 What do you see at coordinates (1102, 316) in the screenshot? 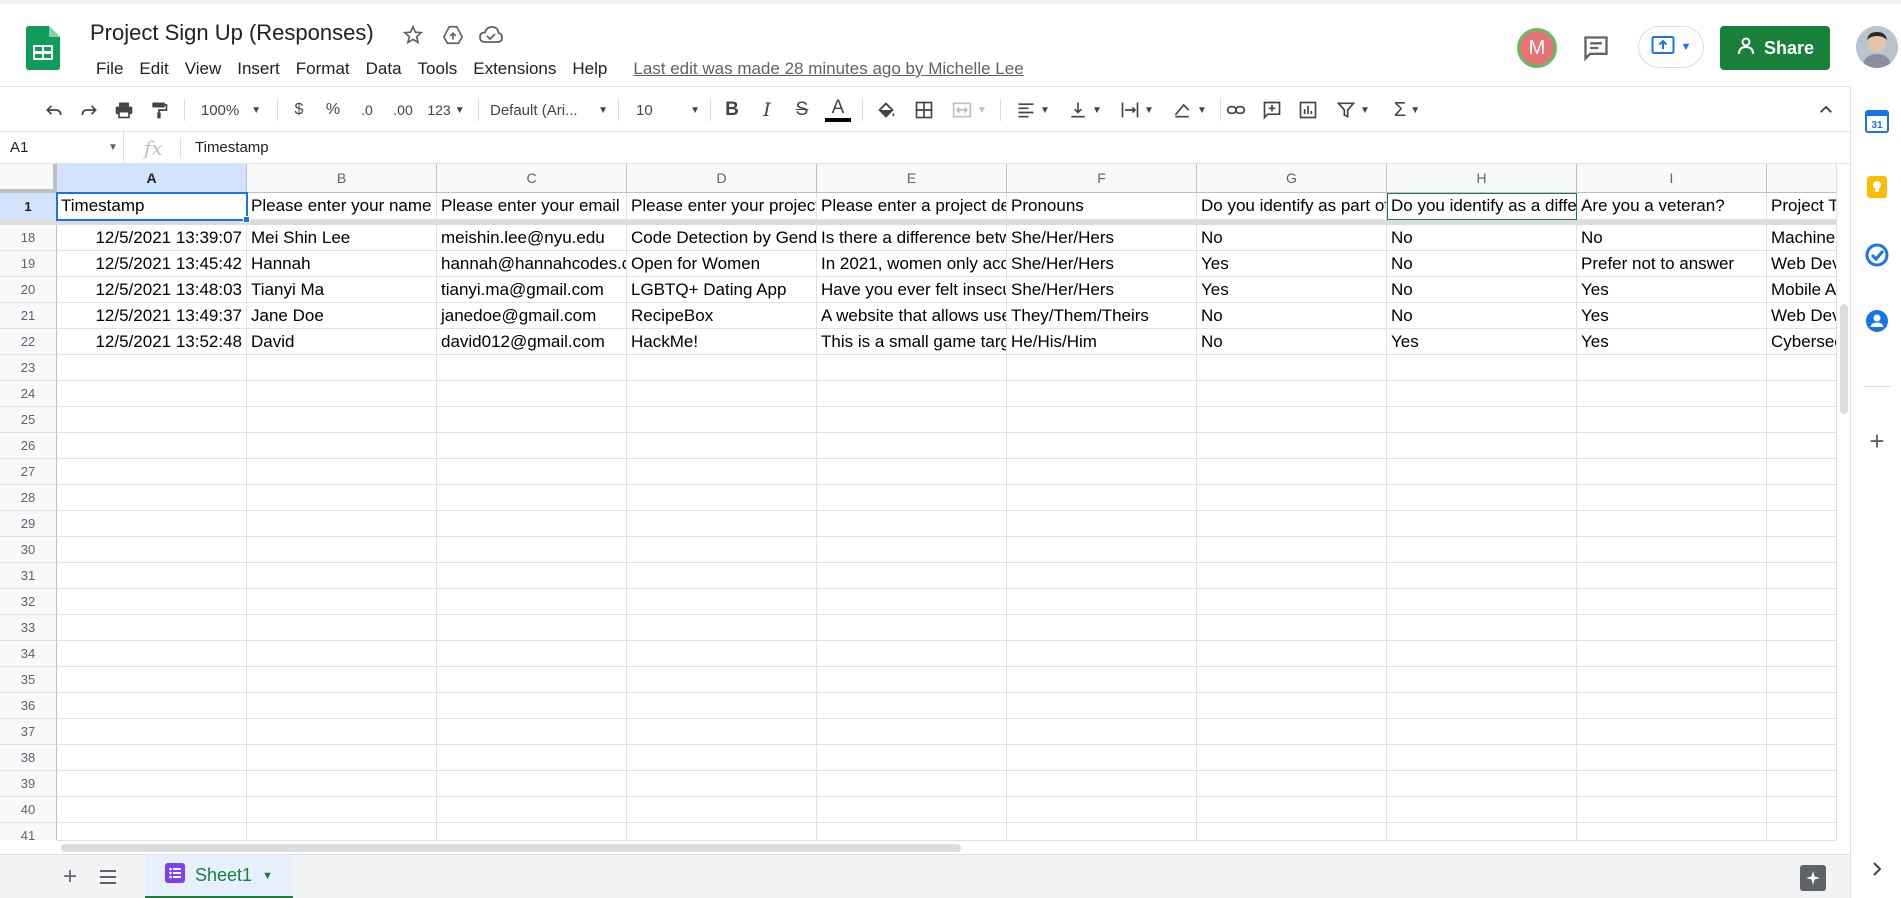
I see `cell: They/Them/Theirs` at bounding box center [1102, 316].